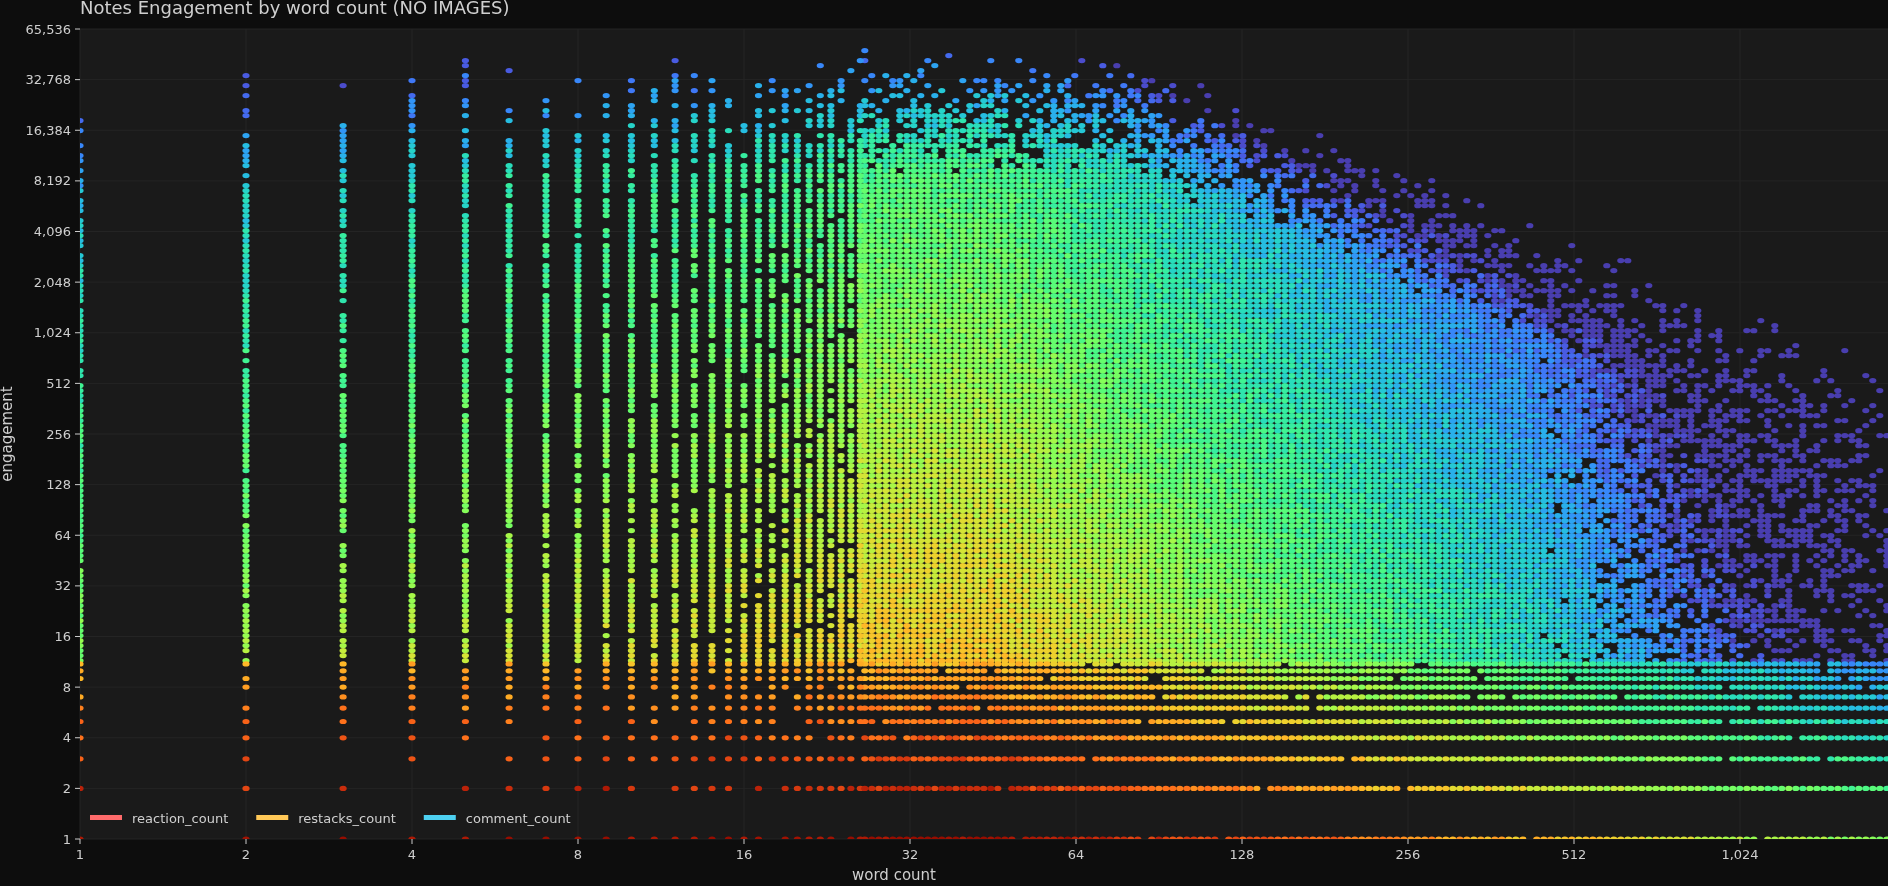 The image size is (1888, 886). Describe the element at coordinates (48, 29) in the screenshot. I see `y-tick-label: 65,536` at that location.